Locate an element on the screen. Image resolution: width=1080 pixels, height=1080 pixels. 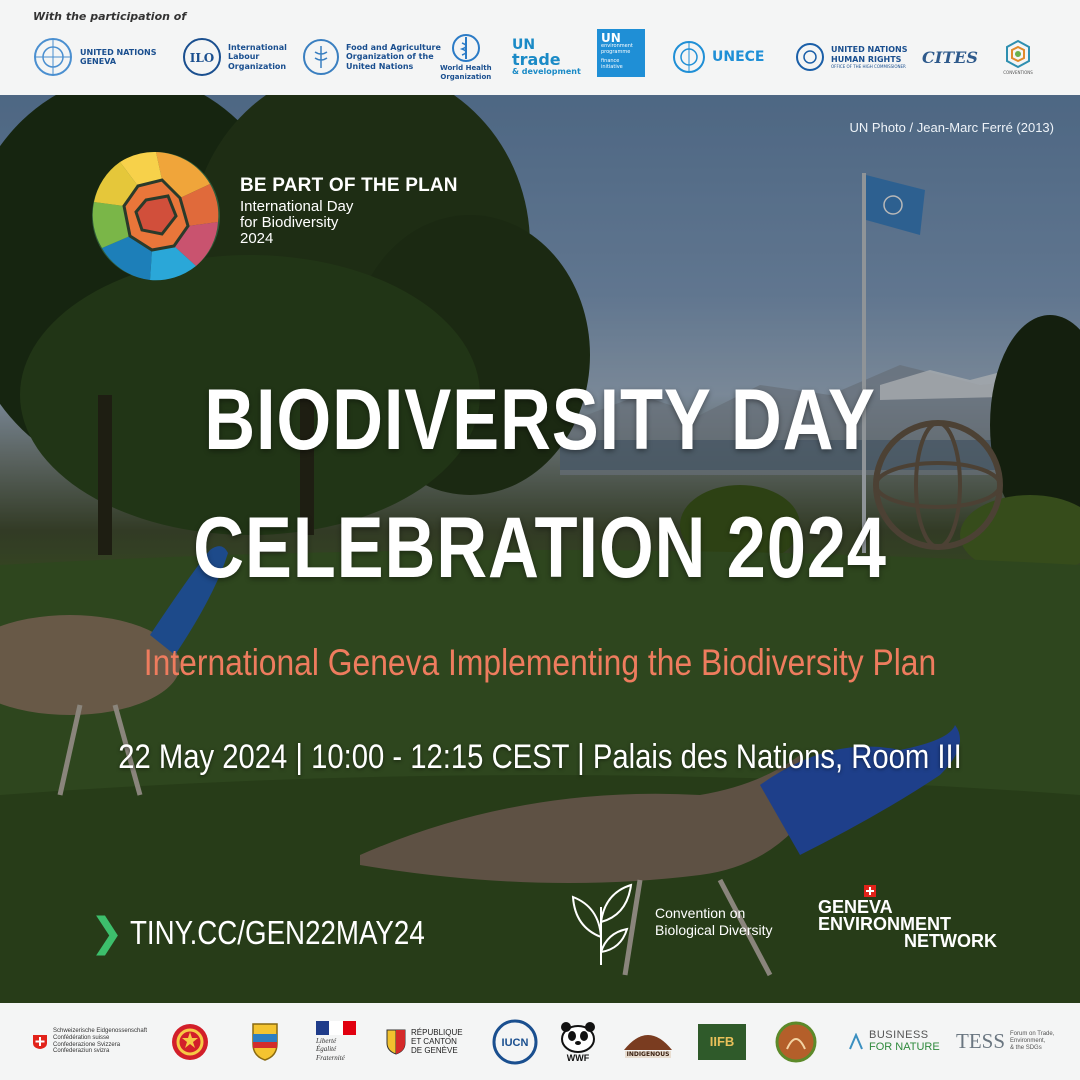
china-emblem-icon is located at coordinates (190, 1041).